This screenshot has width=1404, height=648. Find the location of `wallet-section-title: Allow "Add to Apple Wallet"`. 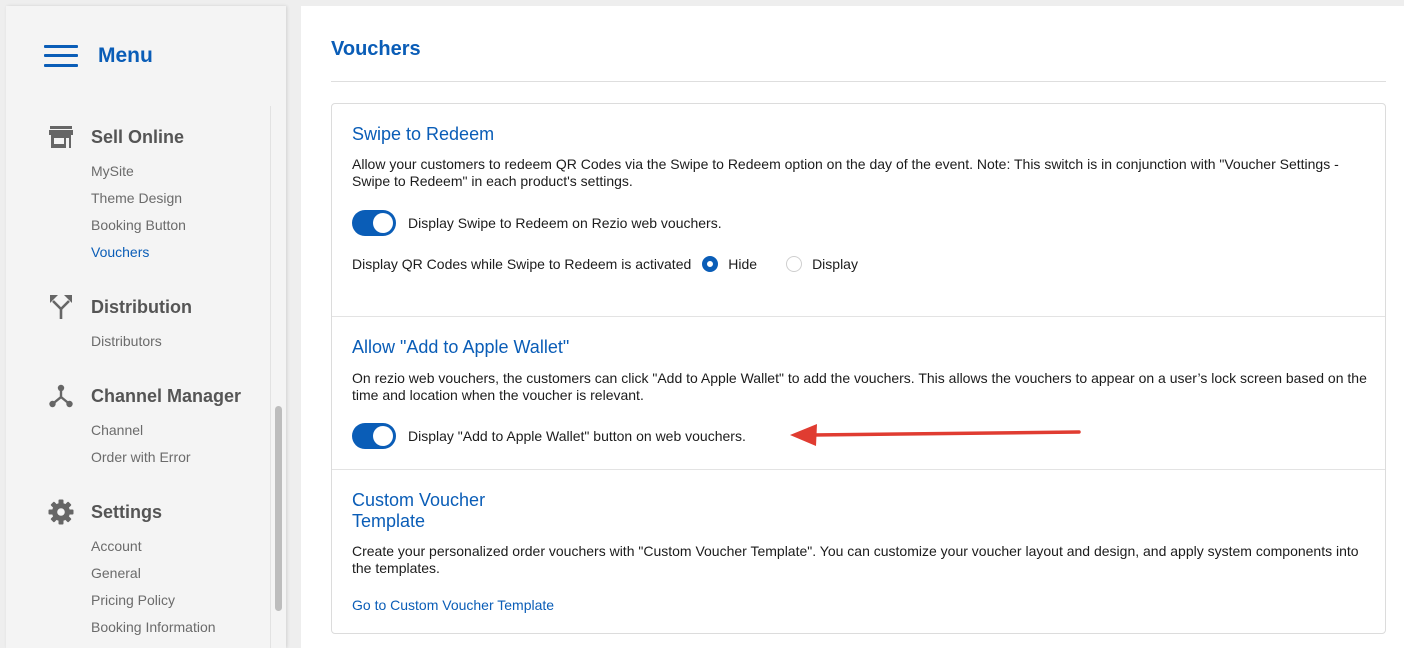

wallet-section-title: Allow "Add to Apple Wallet" is located at coordinates (461, 347).